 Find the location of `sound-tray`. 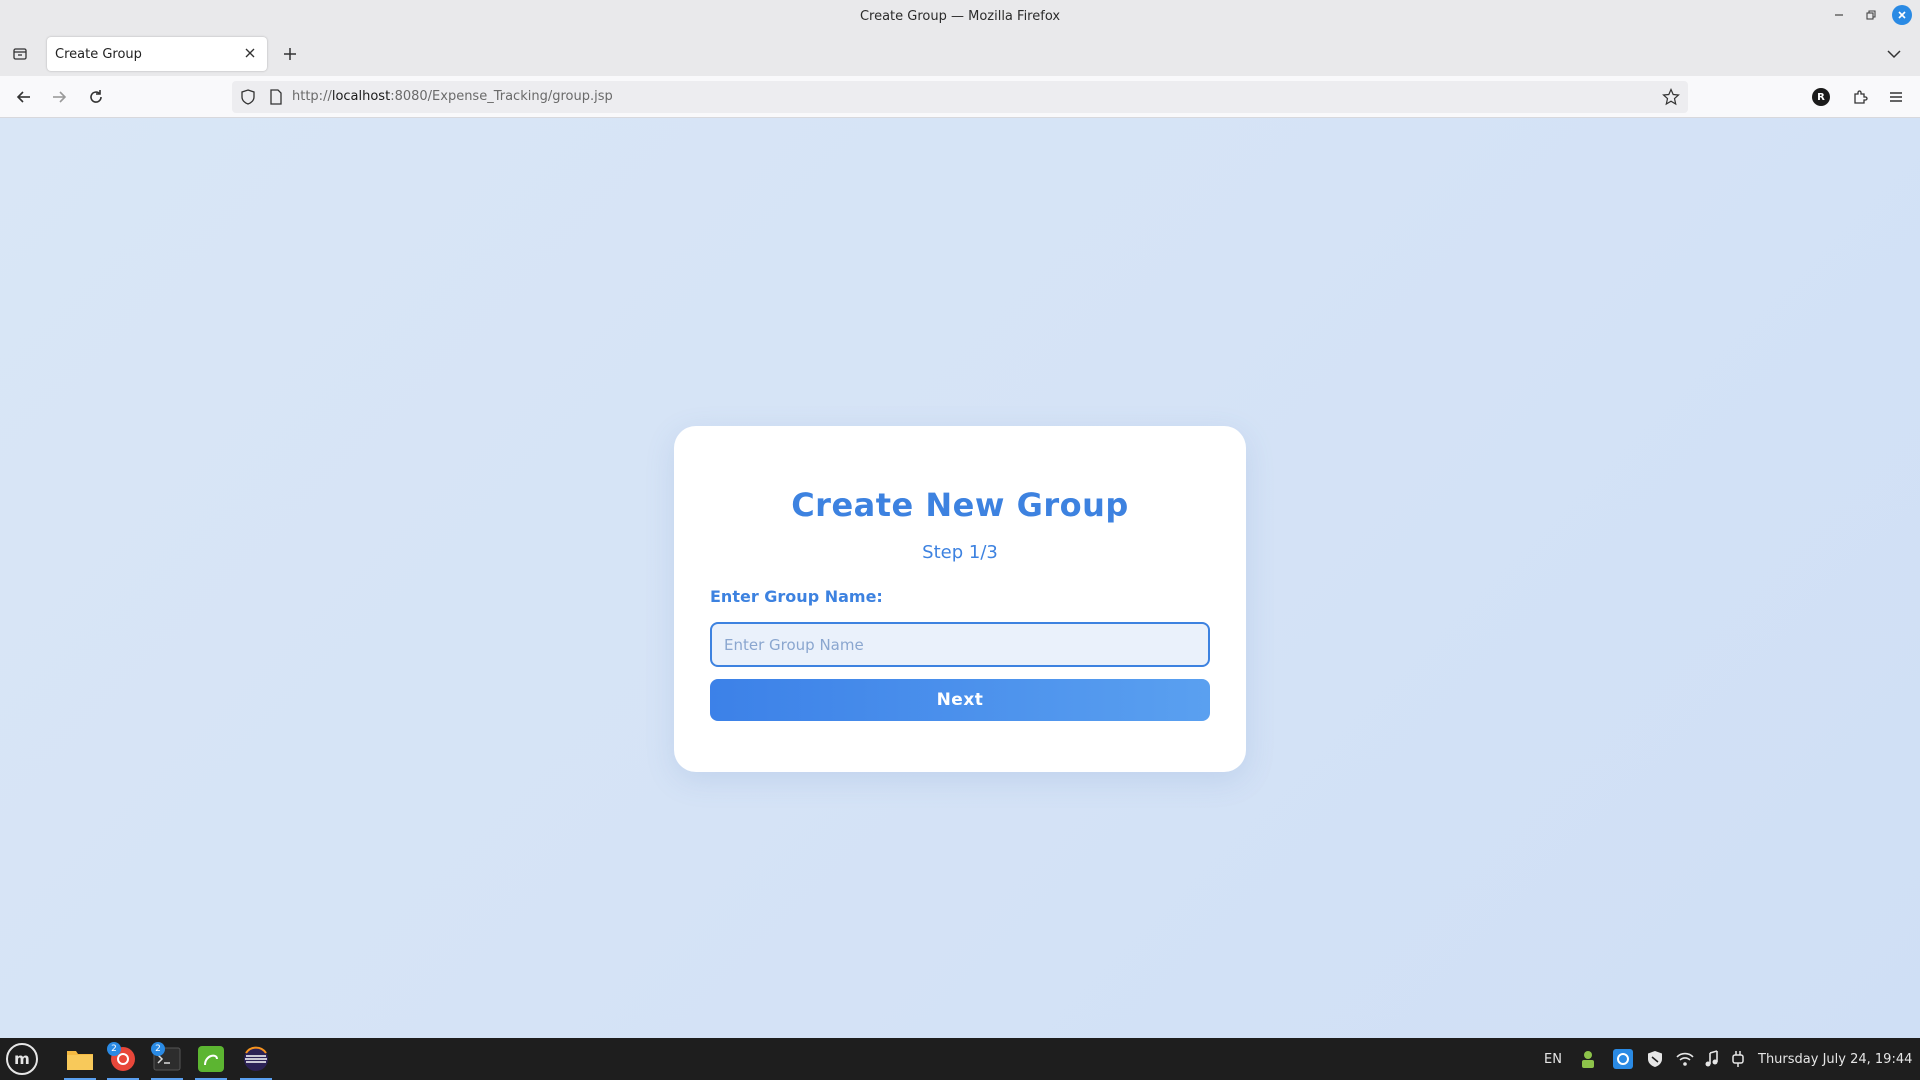

sound-tray is located at coordinates (1712, 1059).